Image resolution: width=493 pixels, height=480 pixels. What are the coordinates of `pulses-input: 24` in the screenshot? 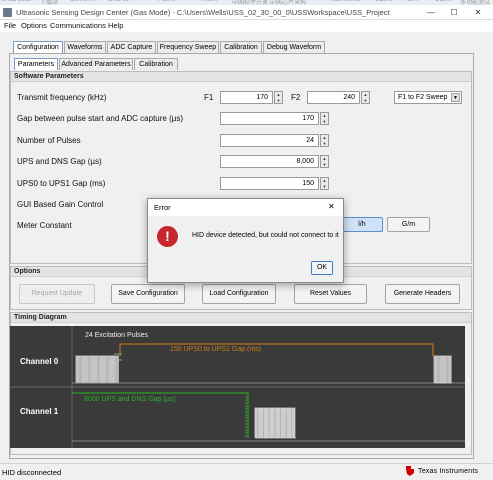 It's located at (269, 140).